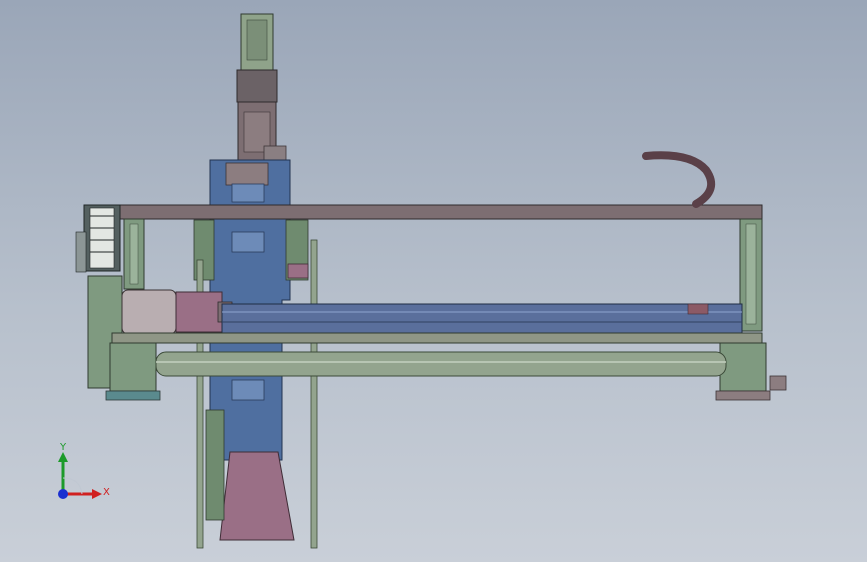  What do you see at coordinates (437, 338) in the screenshot?
I see `lower-frame` at bounding box center [437, 338].